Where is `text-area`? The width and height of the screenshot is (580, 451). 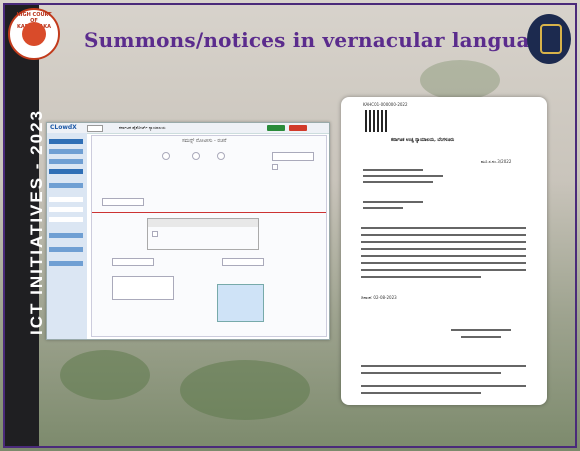
text-area is located at coordinates (143, 288).